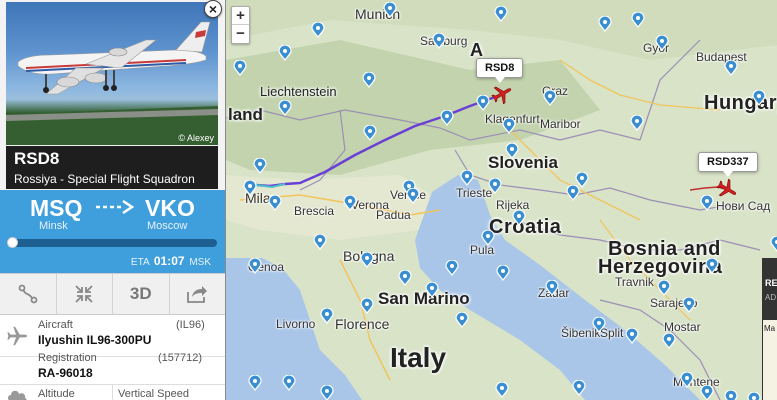  I want to click on zoom-control: + −, so click(240, 25).